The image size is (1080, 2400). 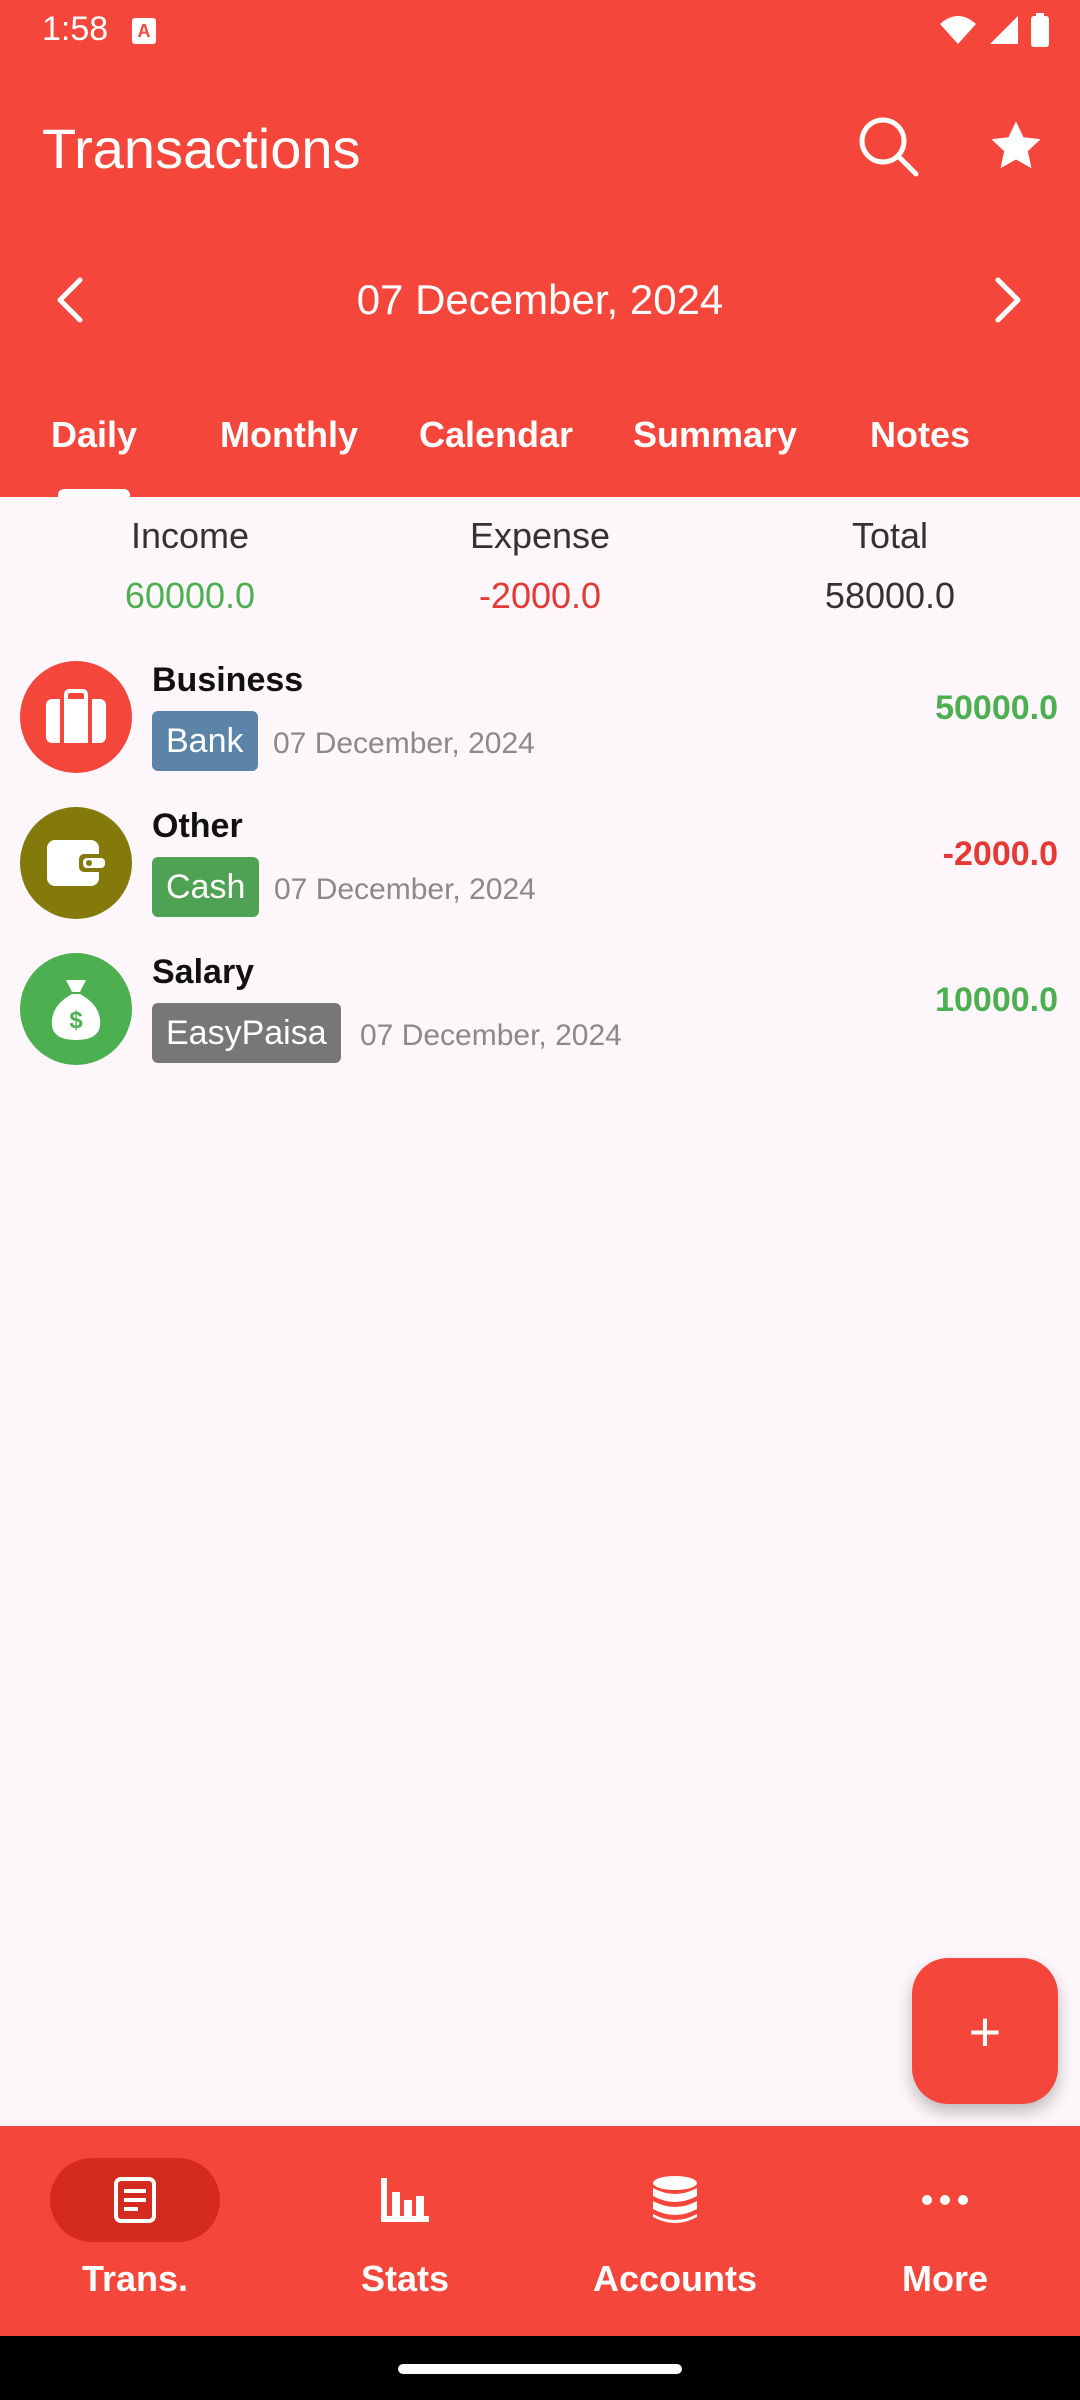 What do you see at coordinates (144, 31) in the screenshot?
I see `notification-icon: A` at bounding box center [144, 31].